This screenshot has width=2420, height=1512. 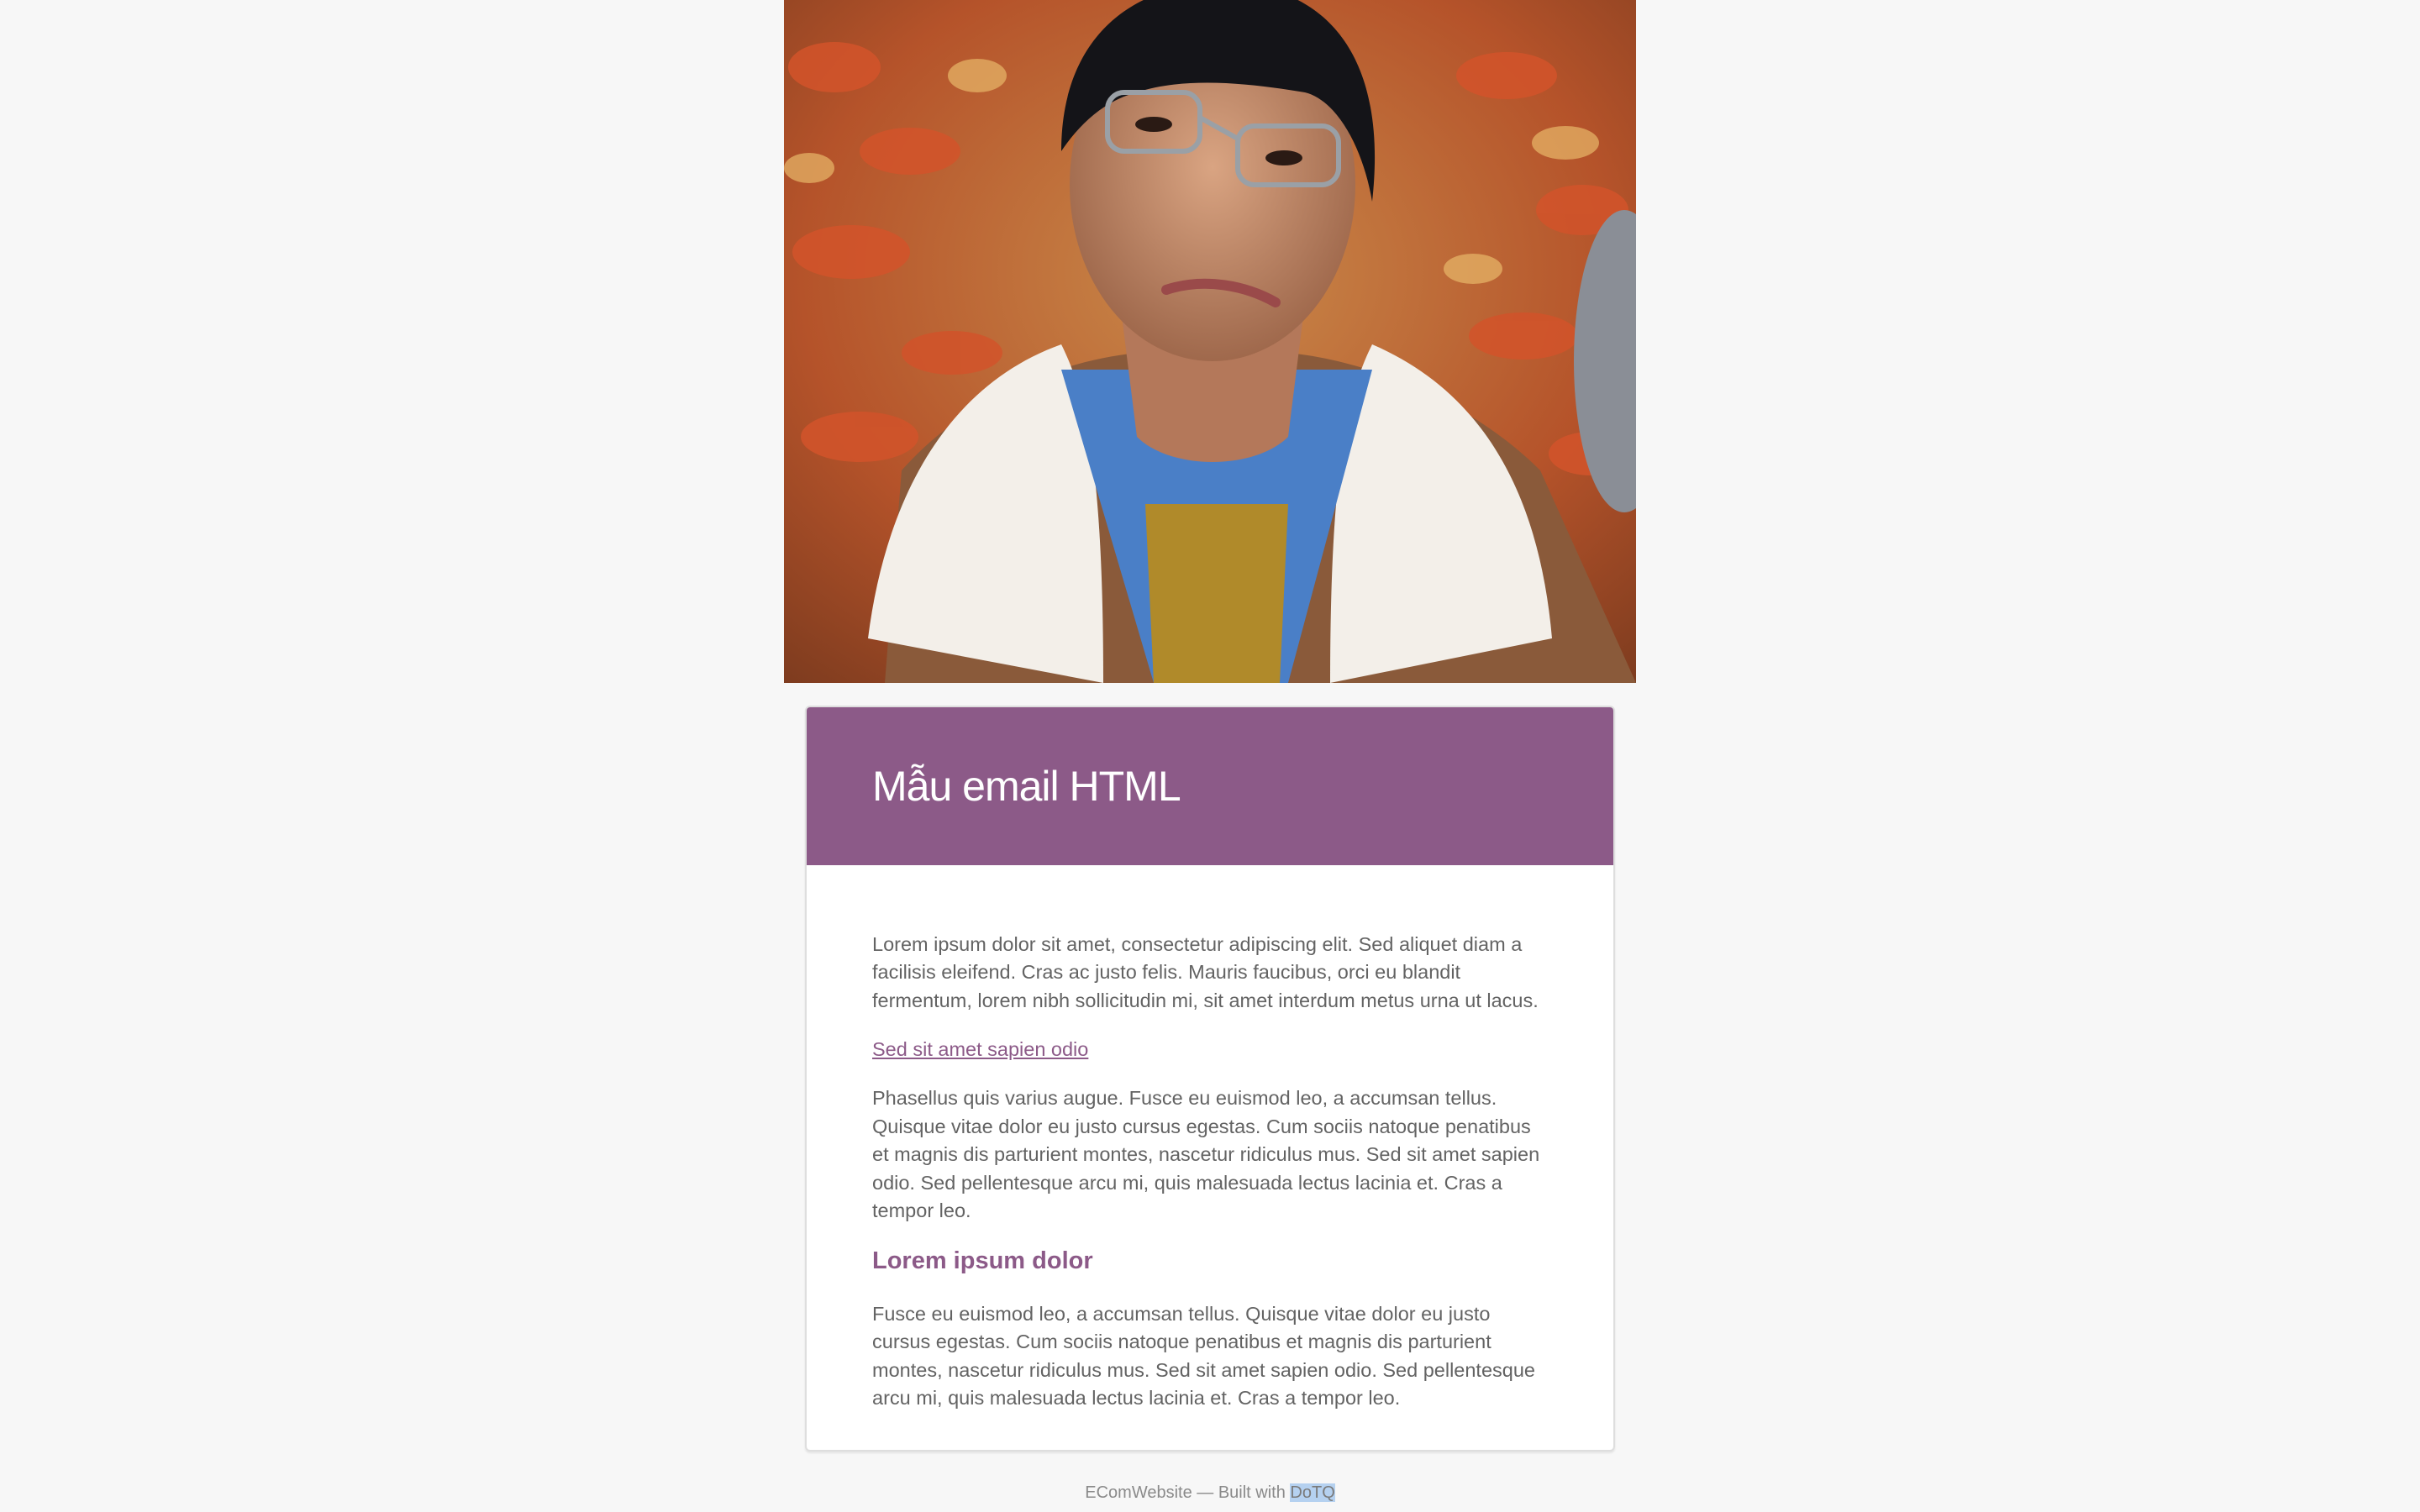 What do you see at coordinates (1188, 1492) in the screenshot?
I see `footer-text: EComWebsite — Built with` at bounding box center [1188, 1492].